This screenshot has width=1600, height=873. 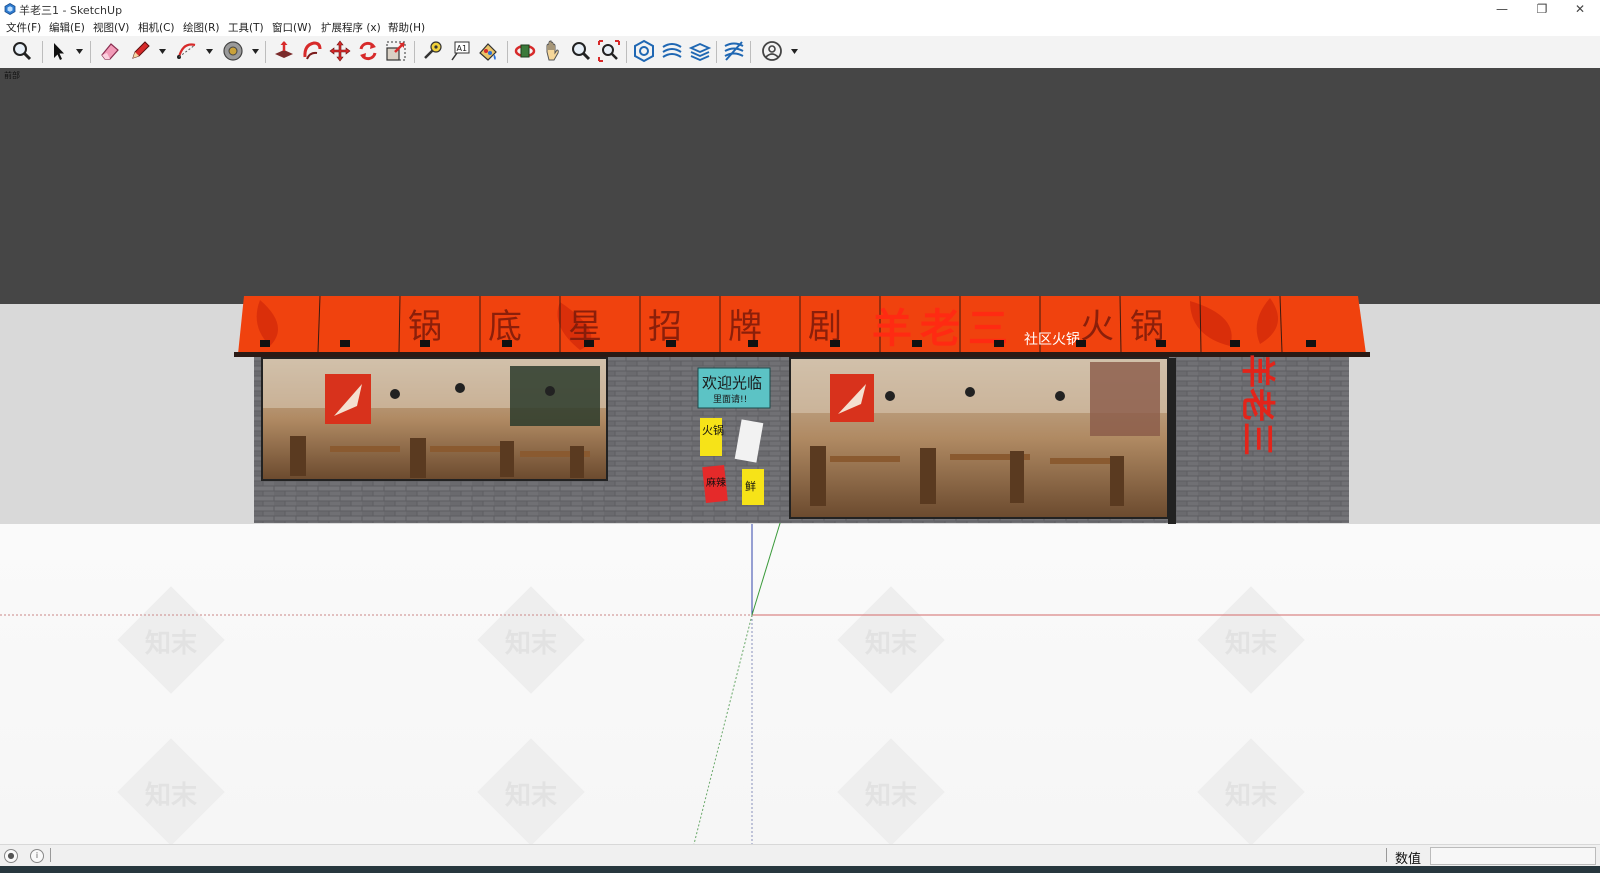 What do you see at coordinates (312, 51) in the screenshot?
I see `follow-me-icon` at bounding box center [312, 51].